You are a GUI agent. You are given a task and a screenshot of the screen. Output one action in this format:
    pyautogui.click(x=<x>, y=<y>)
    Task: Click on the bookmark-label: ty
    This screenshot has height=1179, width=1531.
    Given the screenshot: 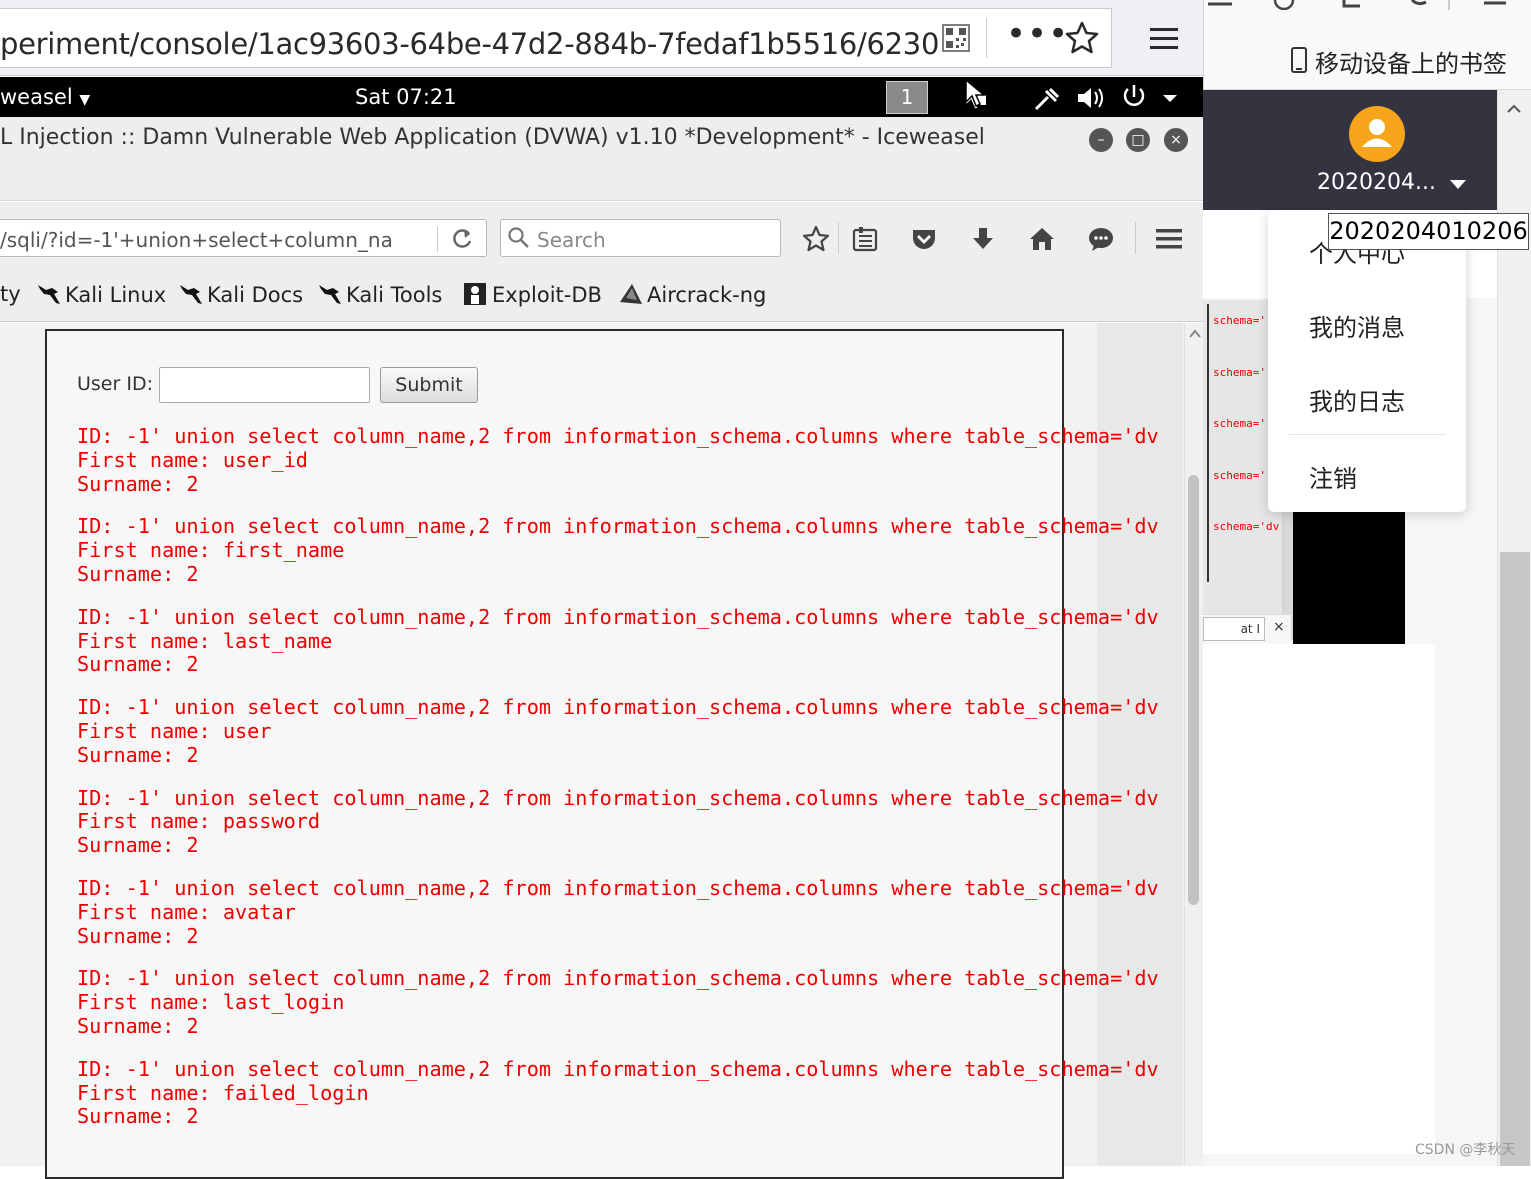 What is the action you would take?
    pyautogui.click(x=10, y=294)
    